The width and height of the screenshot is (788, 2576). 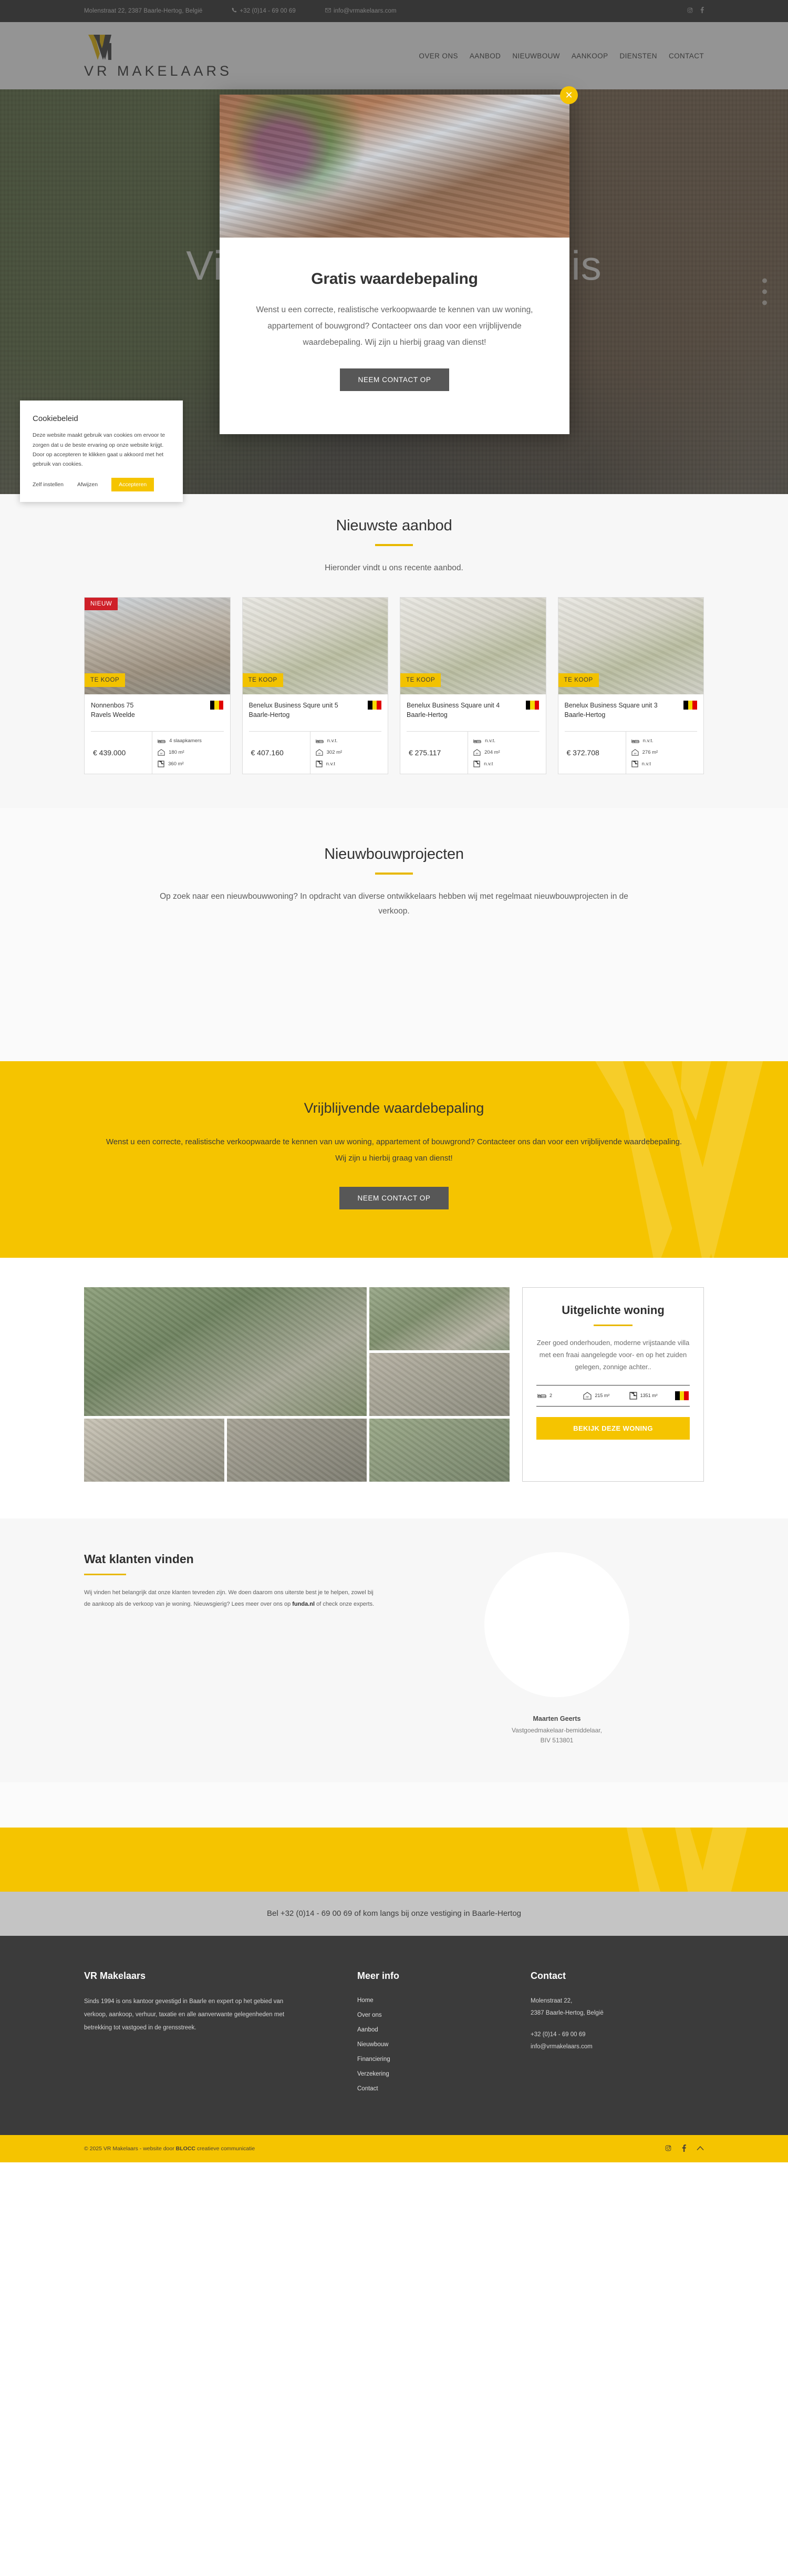 What do you see at coordinates (315, 645) in the screenshot?
I see `property-image: TE KOOP` at bounding box center [315, 645].